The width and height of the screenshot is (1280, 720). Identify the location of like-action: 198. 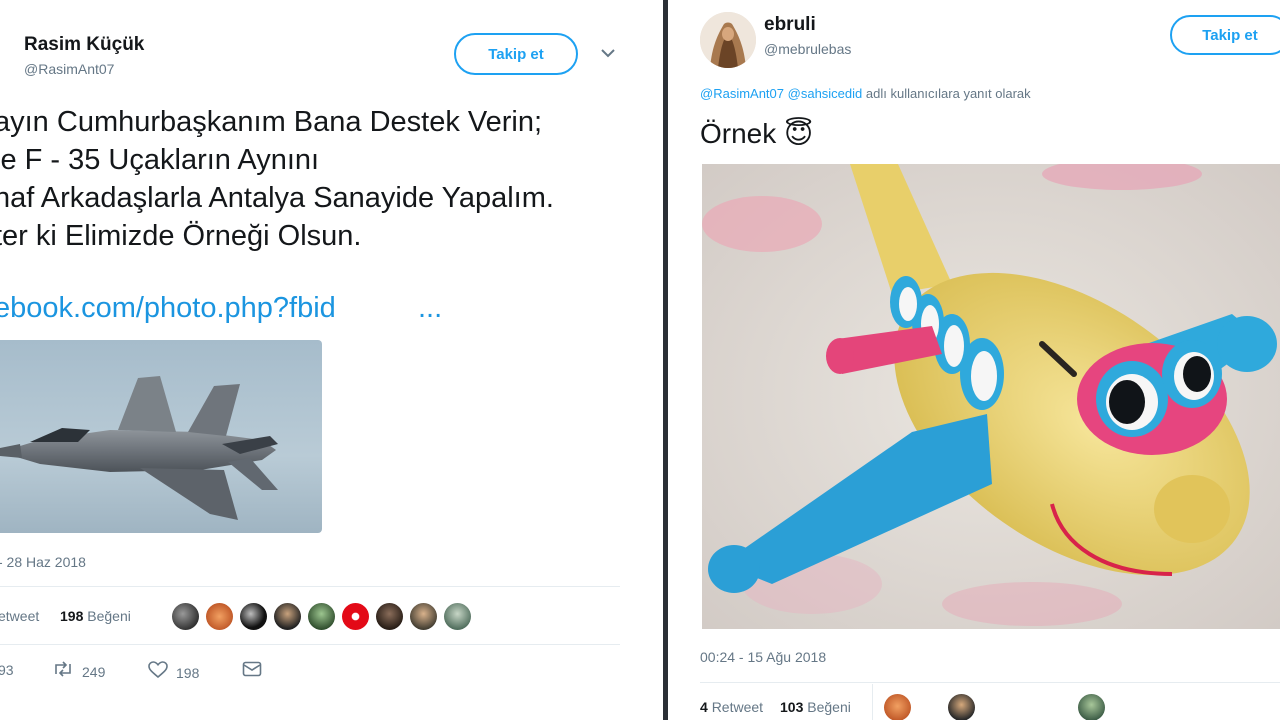
(173, 672).